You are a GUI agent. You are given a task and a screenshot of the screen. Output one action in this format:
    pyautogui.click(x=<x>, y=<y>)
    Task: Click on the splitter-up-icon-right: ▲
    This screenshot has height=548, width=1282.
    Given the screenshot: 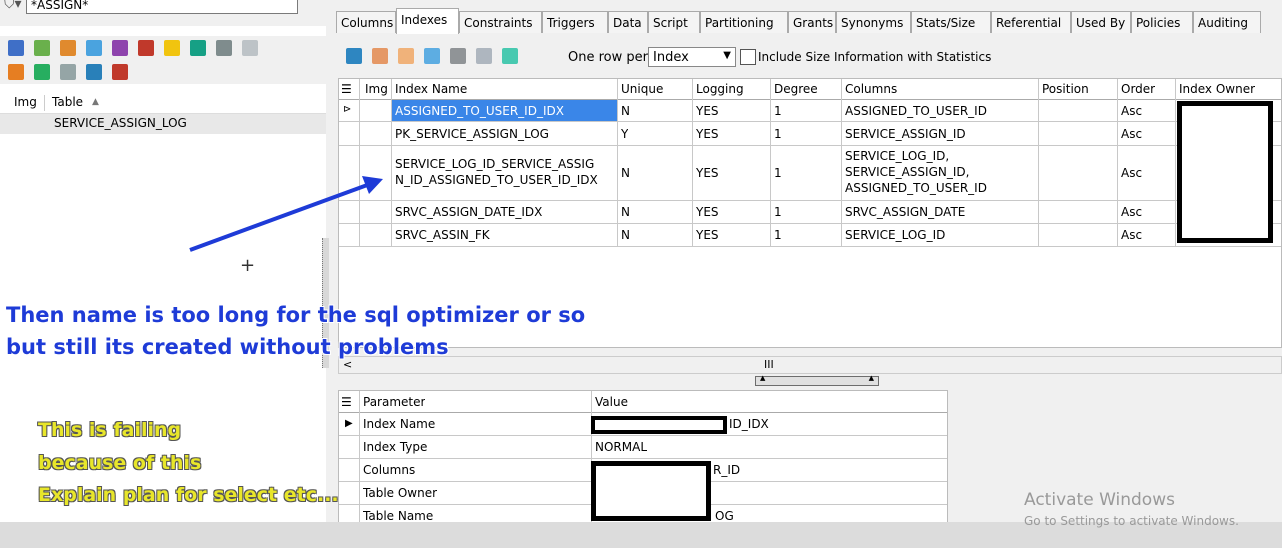 What is the action you would take?
    pyautogui.click(x=871, y=378)
    